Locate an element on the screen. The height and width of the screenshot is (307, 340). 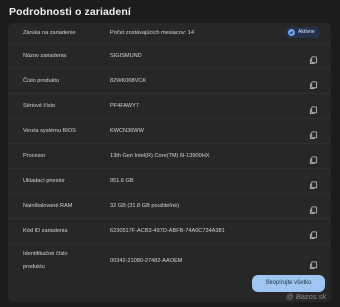
row-label-line2: produktu is located at coordinates (34, 267).